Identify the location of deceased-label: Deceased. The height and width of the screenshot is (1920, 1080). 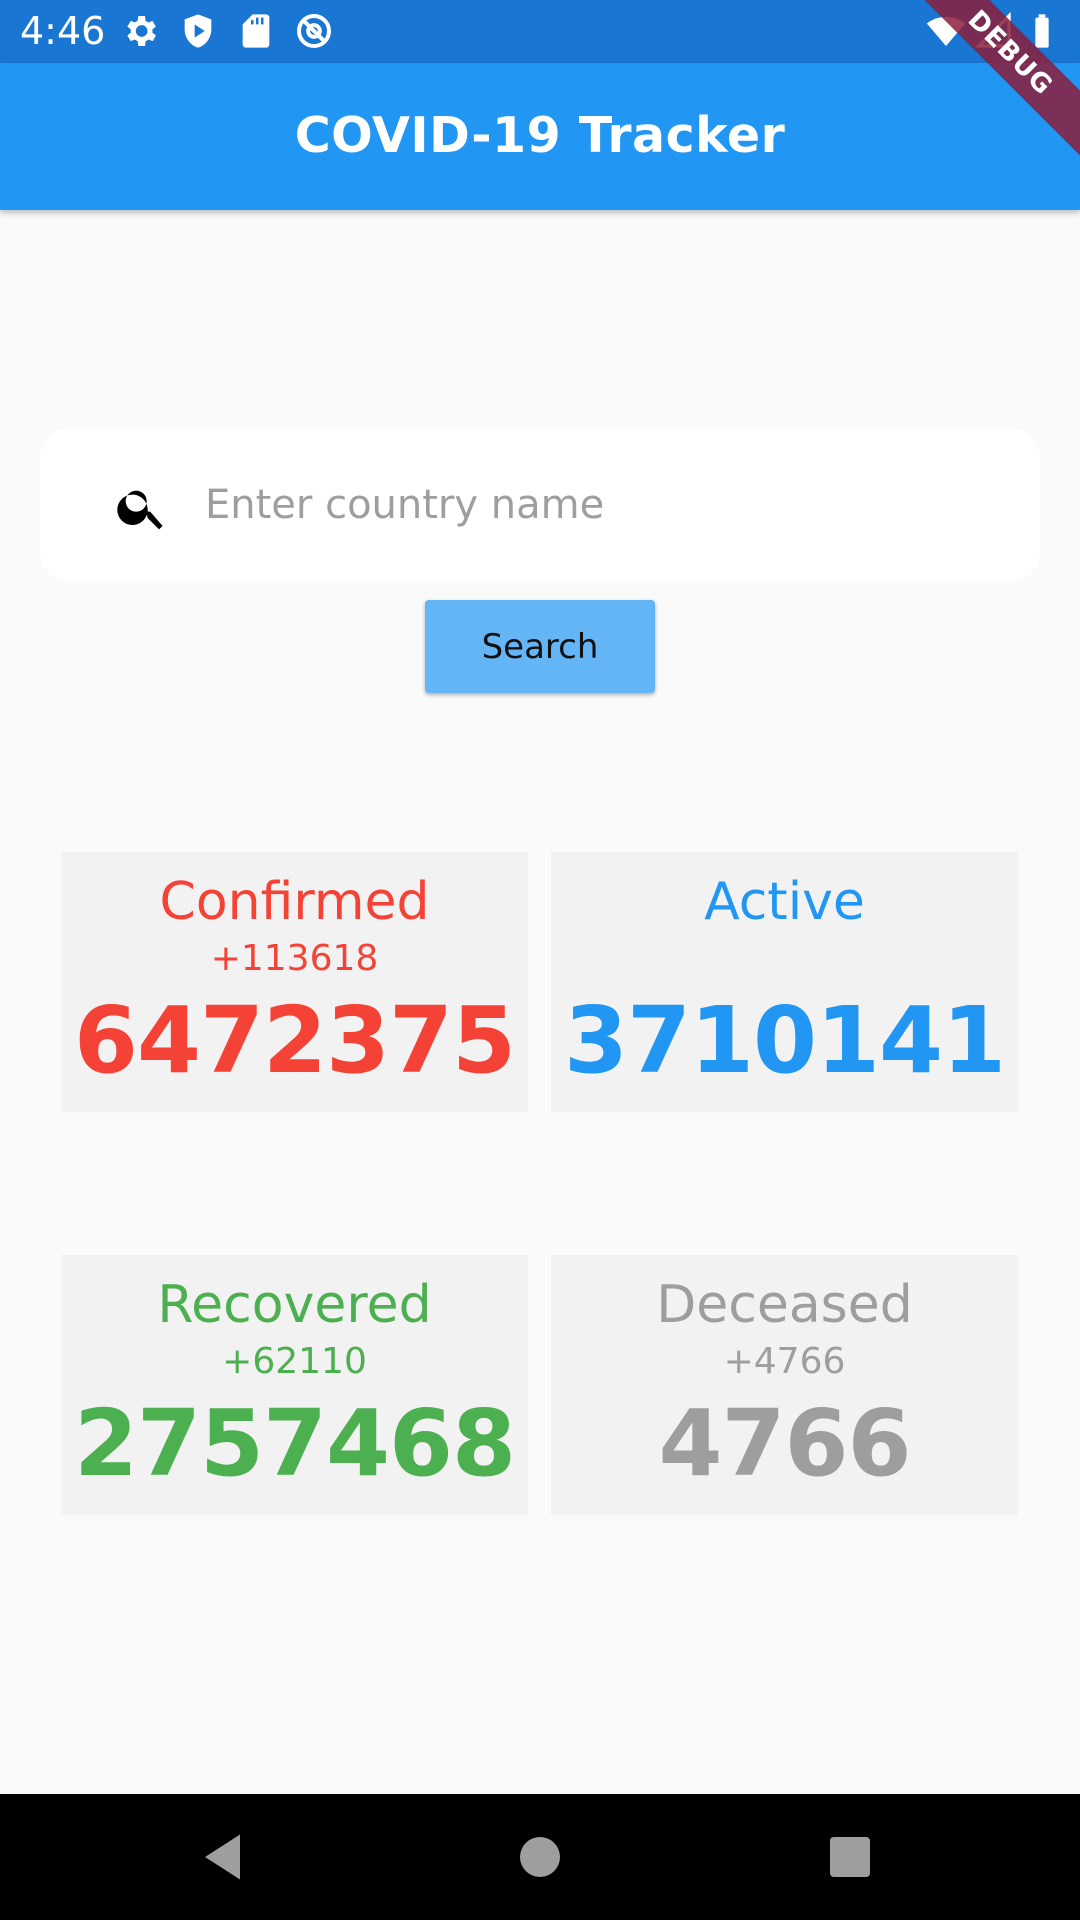
(784, 1305).